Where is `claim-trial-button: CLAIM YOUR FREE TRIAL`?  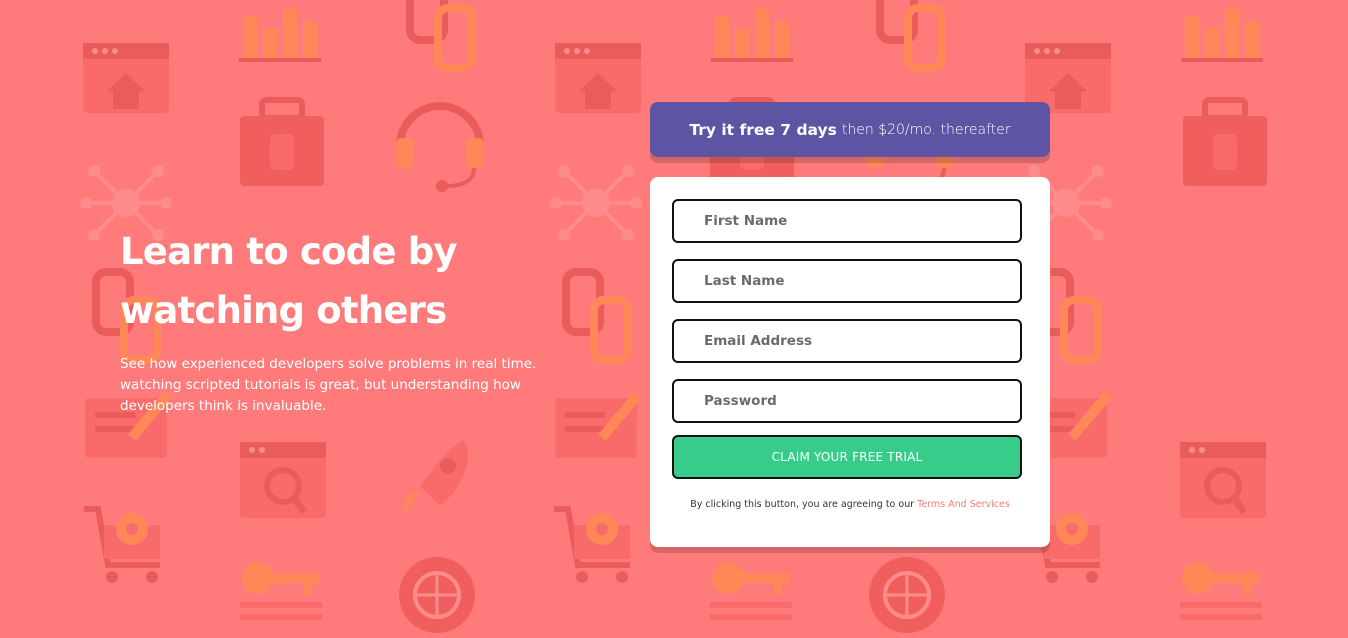 claim-trial-button: CLAIM YOUR FREE TRIAL is located at coordinates (847, 457).